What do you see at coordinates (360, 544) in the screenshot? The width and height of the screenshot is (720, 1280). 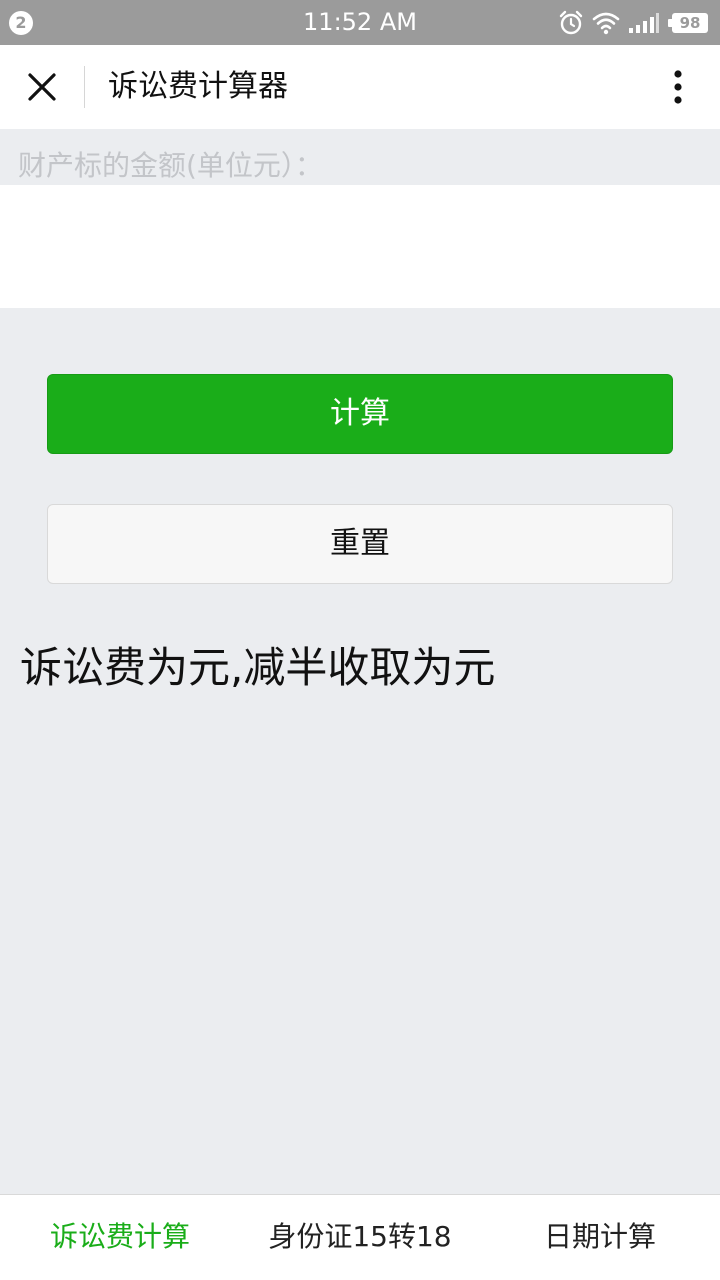 I see `reset-button: 重置` at bounding box center [360, 544].